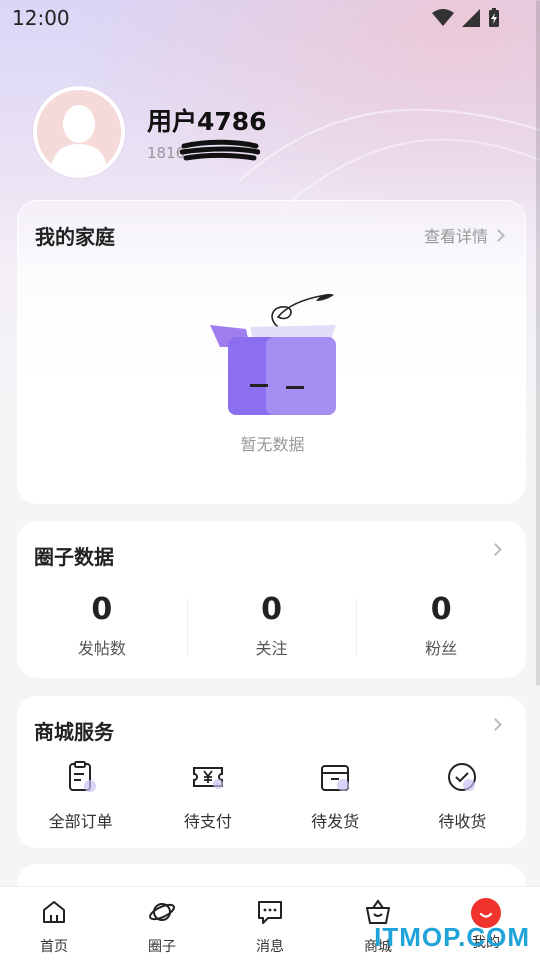 Image resolution: width=540 pixels, height=960 pixels. What do you see at coordinates (471, 18) in the screenshot?
I see `signal-icon` at bounding box center [471, 18].